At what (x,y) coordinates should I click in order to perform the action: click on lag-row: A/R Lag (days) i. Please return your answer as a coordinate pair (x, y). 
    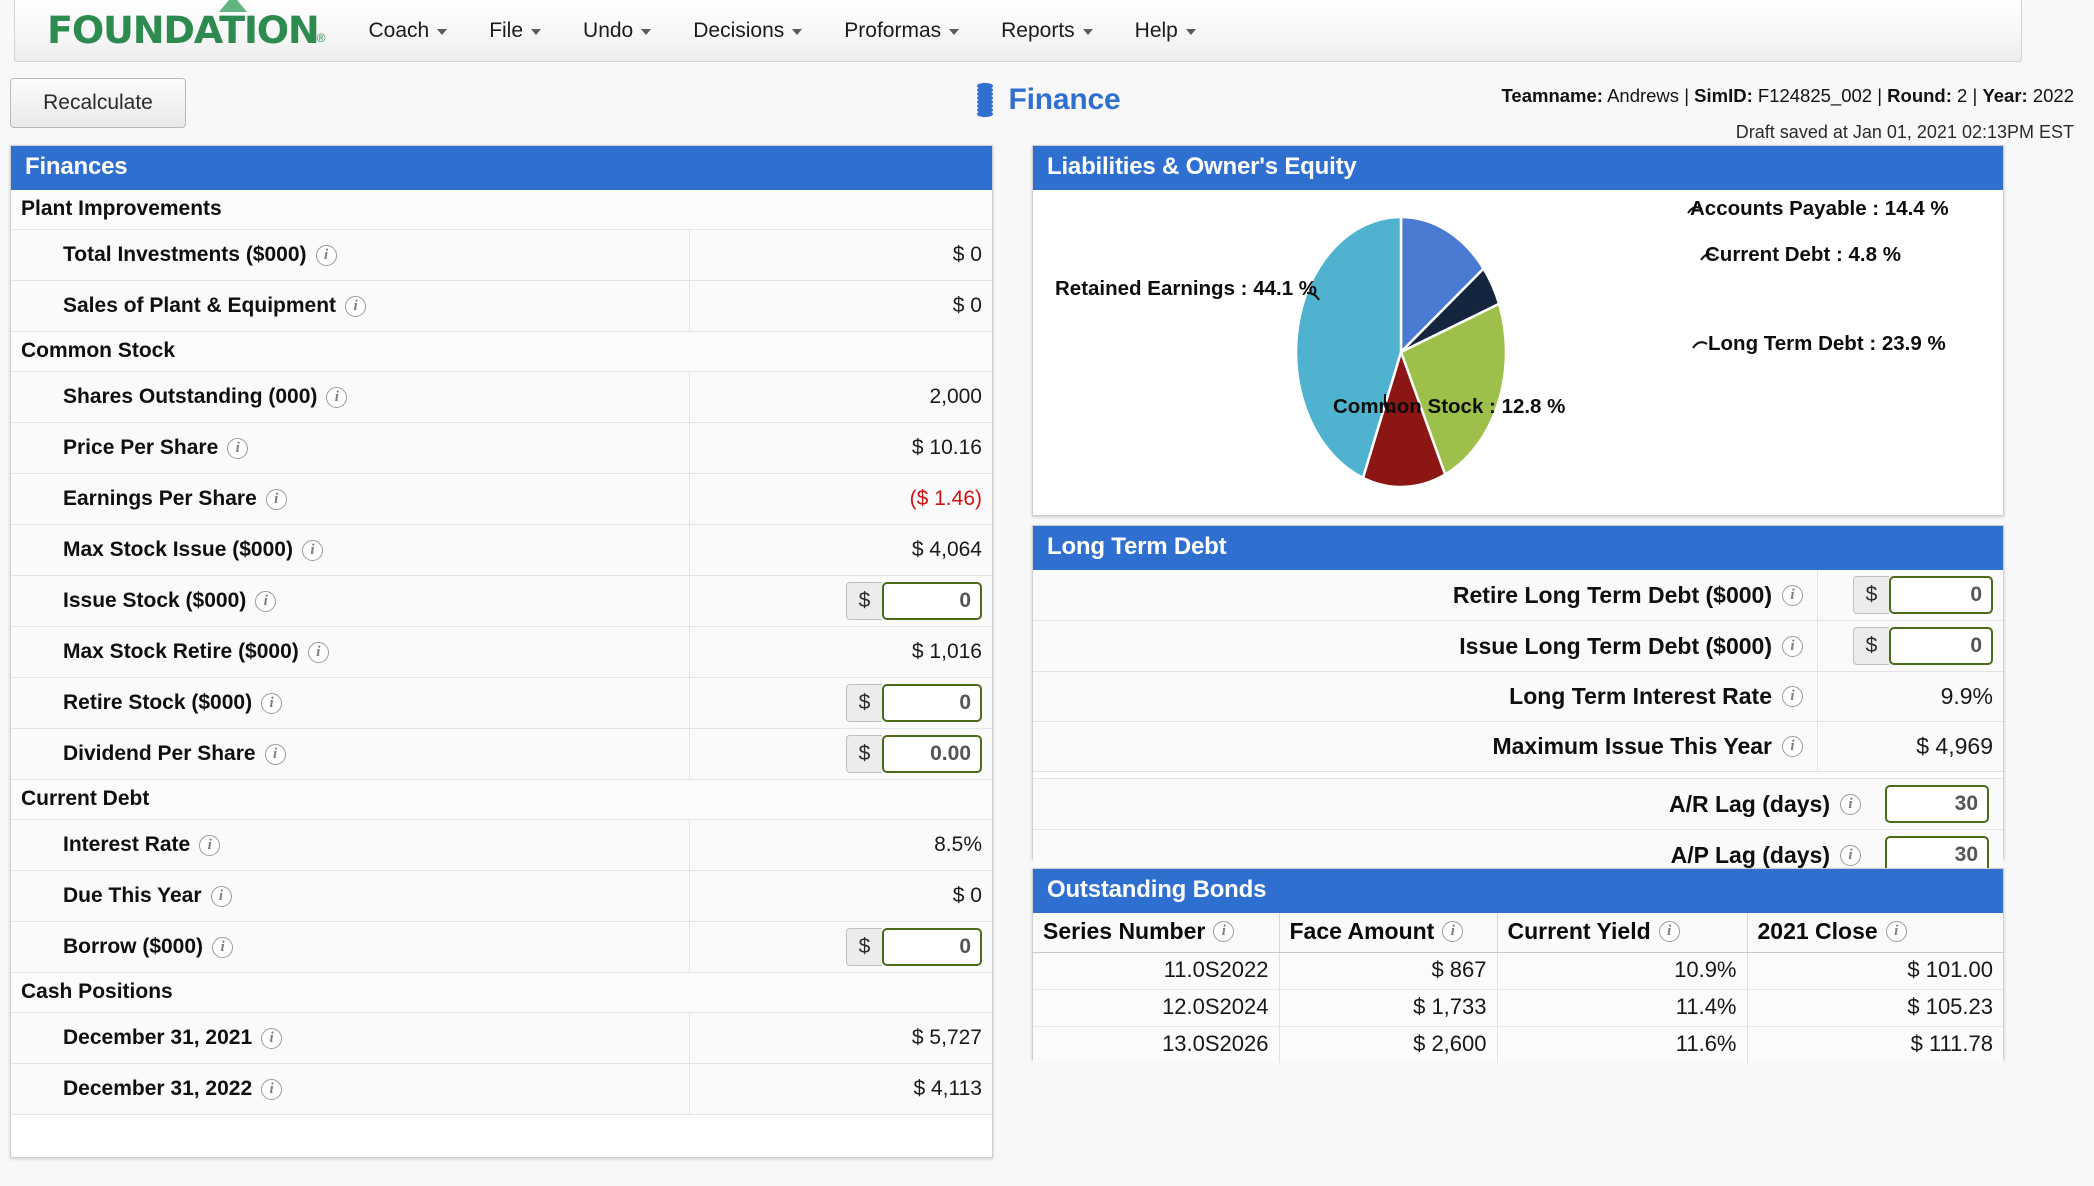
    Looking at the image, I should click on (1518, 804).